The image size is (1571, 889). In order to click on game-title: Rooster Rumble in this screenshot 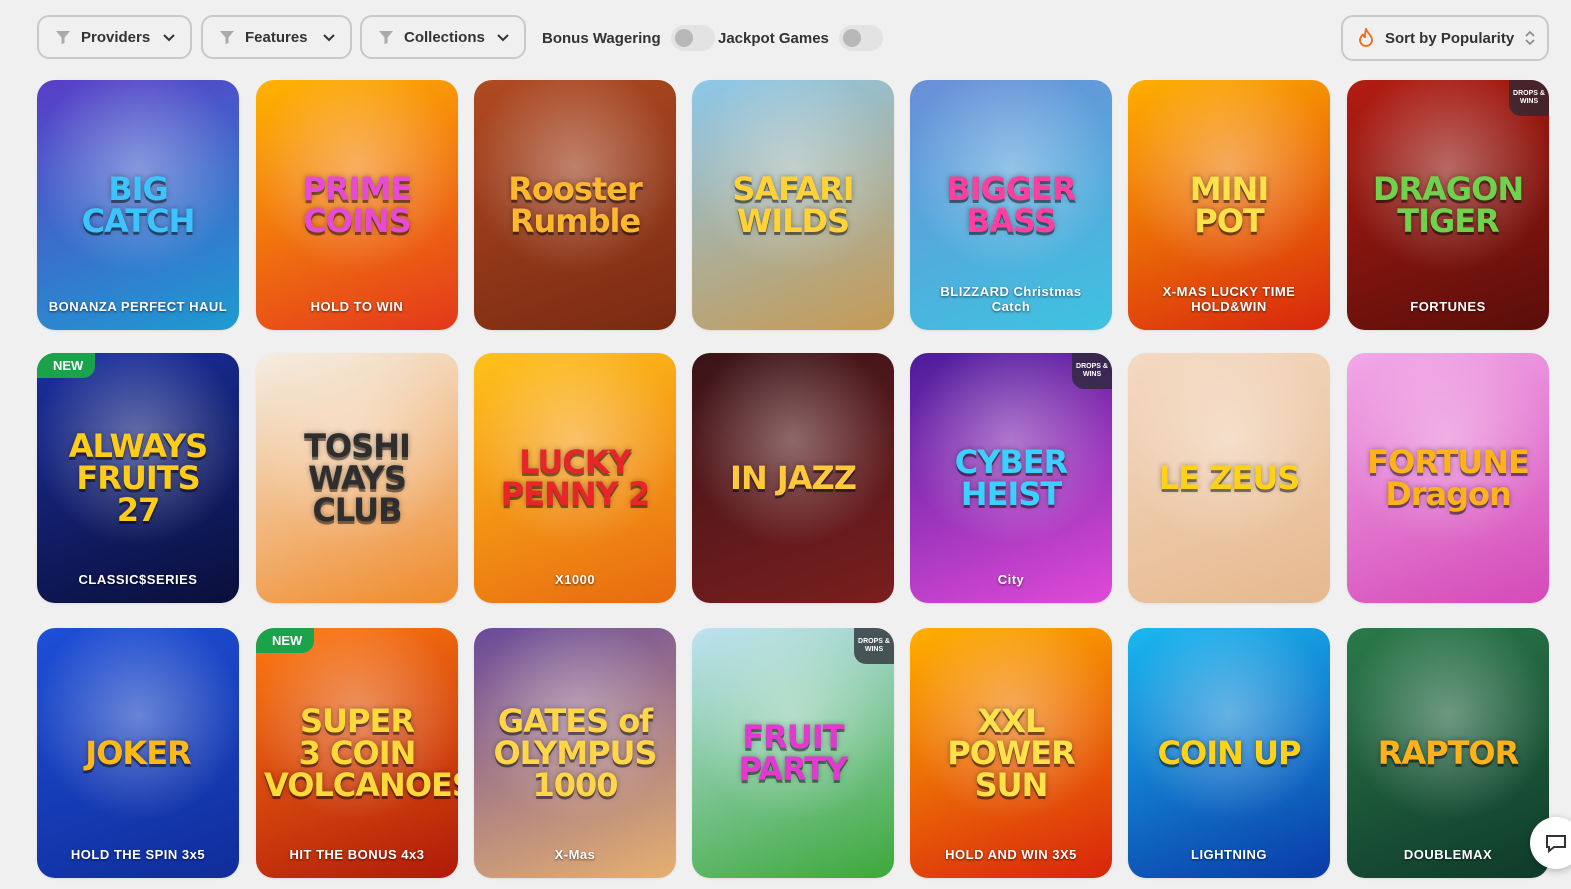, I will do `click(575, 205)`.